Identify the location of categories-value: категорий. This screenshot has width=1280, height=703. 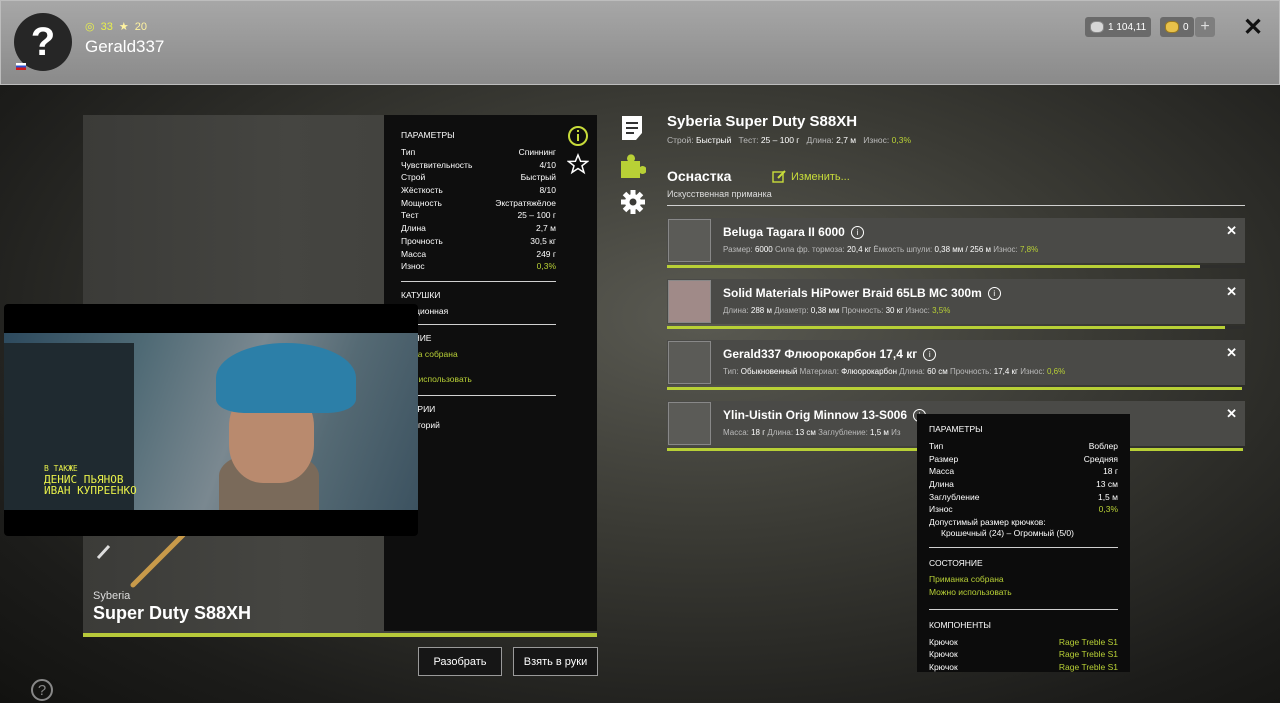
(420, 424).